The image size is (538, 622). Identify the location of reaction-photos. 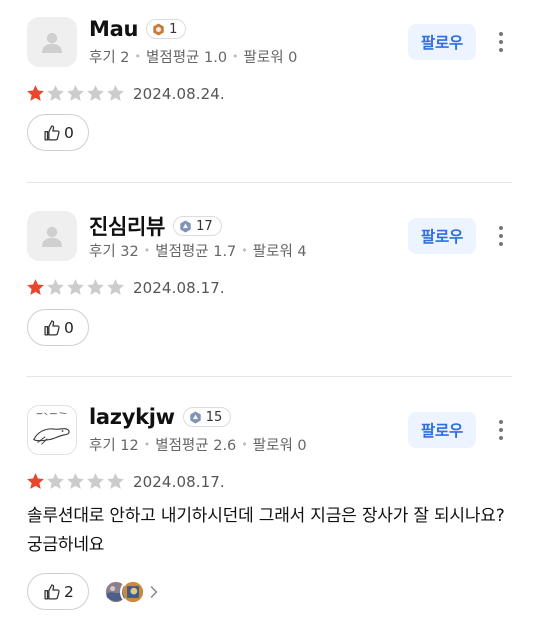
(131, 592).